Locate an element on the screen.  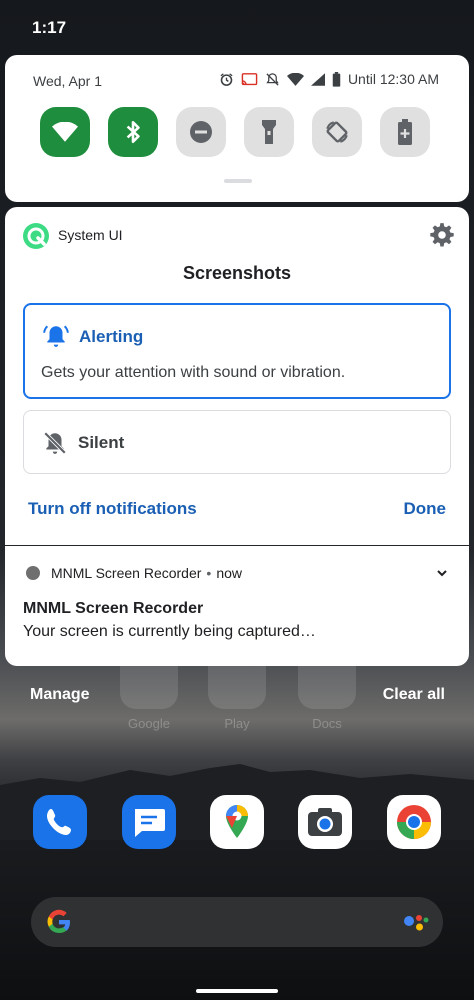
play-folder is located at coordinates (237, 687).